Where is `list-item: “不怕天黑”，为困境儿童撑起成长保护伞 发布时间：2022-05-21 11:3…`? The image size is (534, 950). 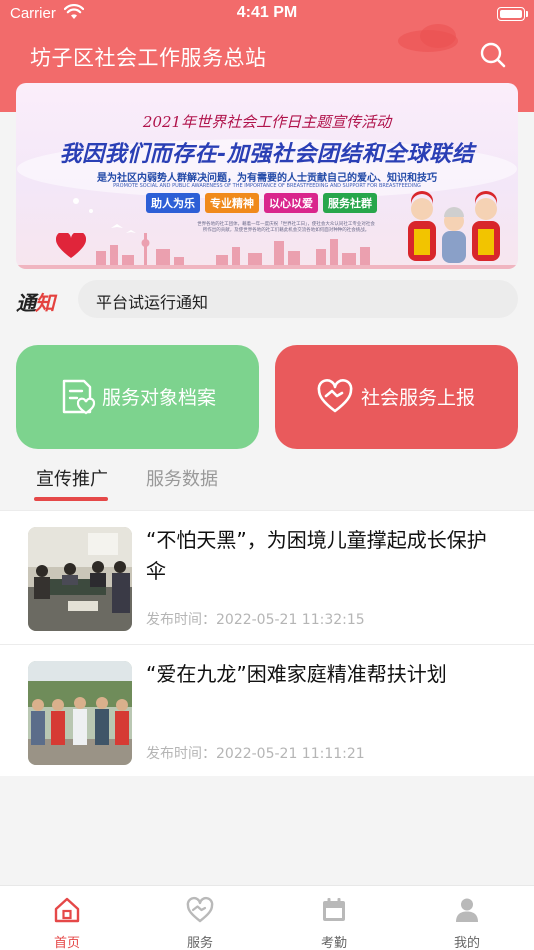
list-item: “不怕天黑”，为困境儿童撑起成长保护伞 发布时间：2022-05-21 11:3… is located at coordinates (267, 577).